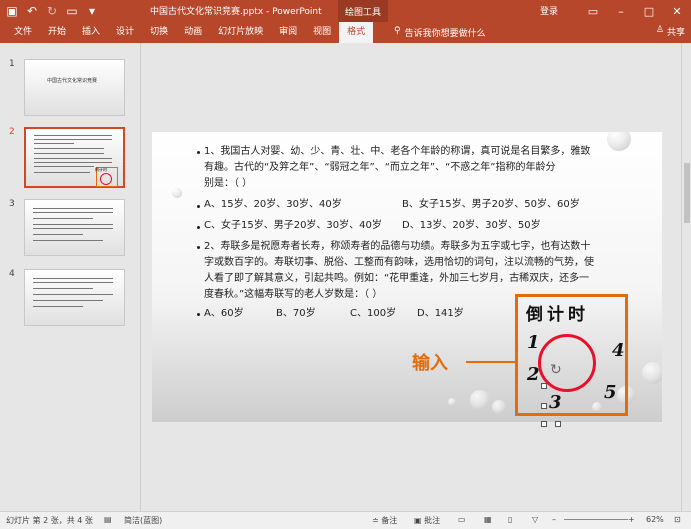 The image size is (691, 529). Describe the element at coordinates (535, 519) in the screenshot. I see `slideshow-icon: ▽` at that location.